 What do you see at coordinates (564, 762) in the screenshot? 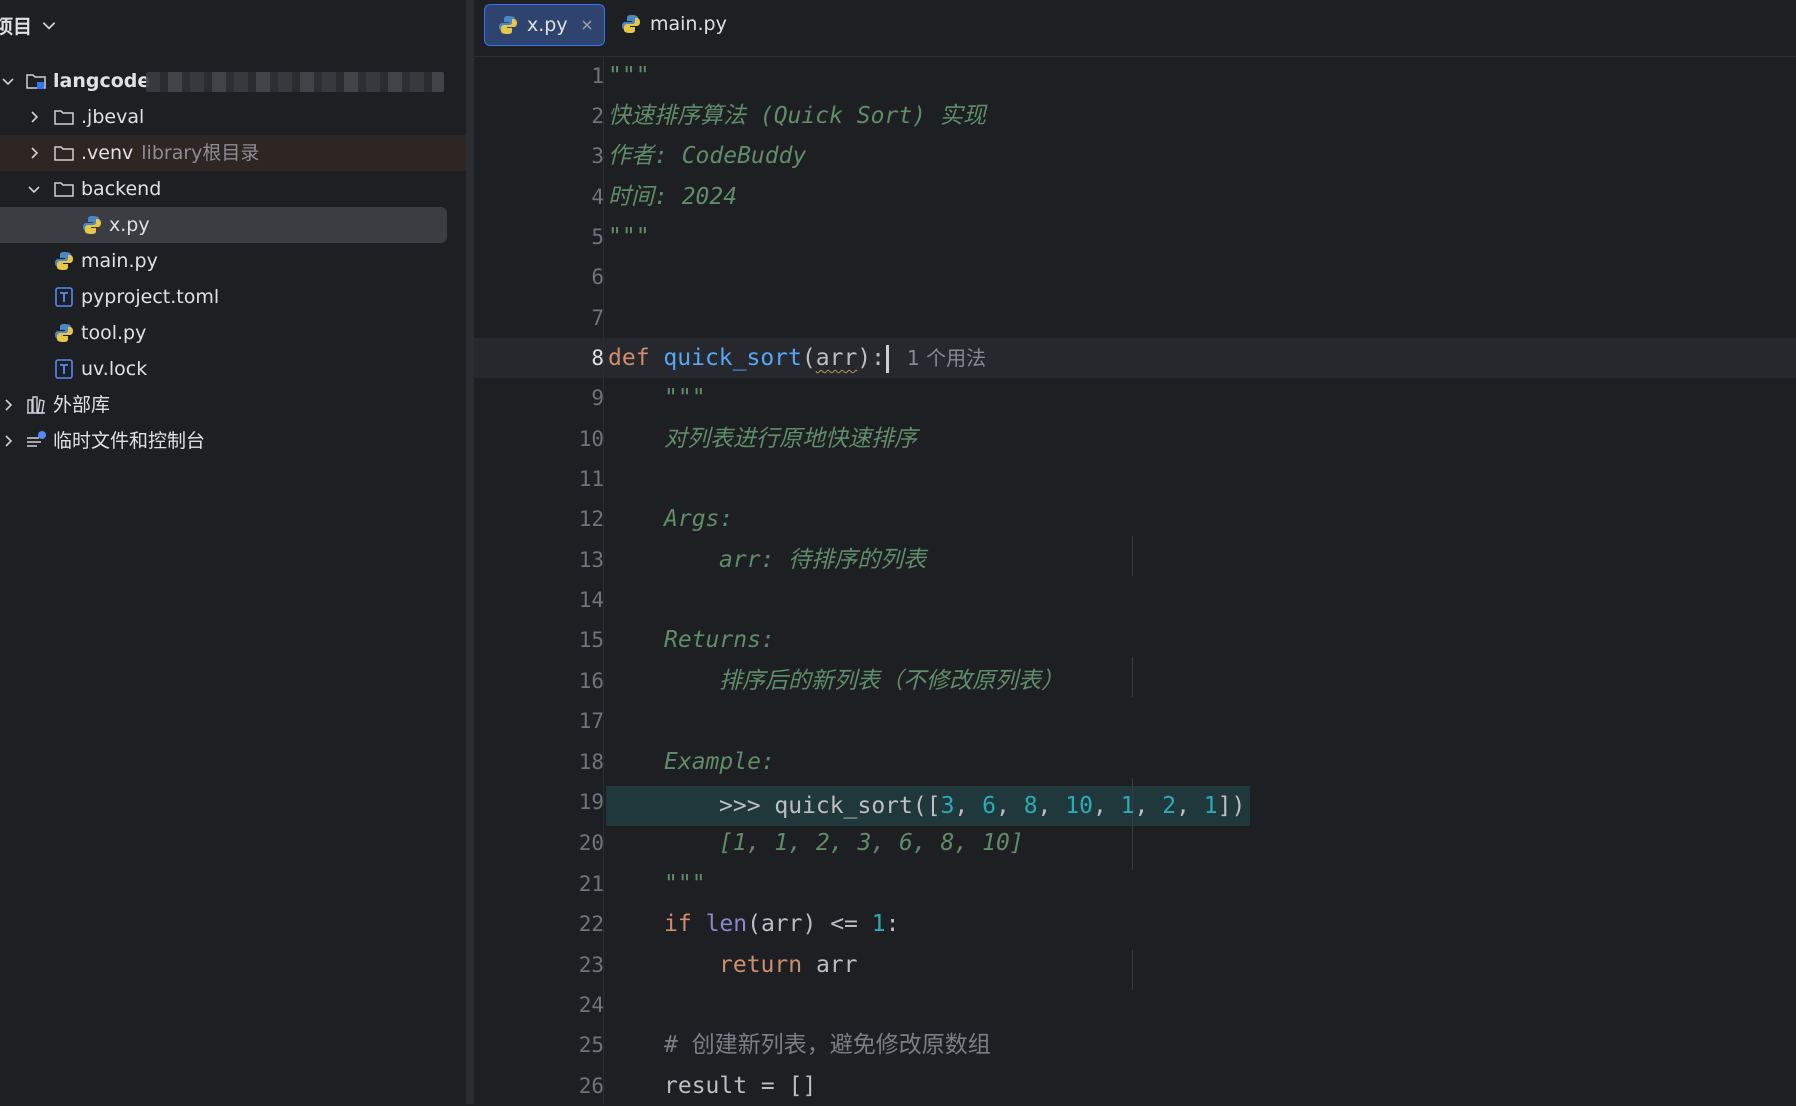
I see `line-number: 18` at bounding box center [564, 762].